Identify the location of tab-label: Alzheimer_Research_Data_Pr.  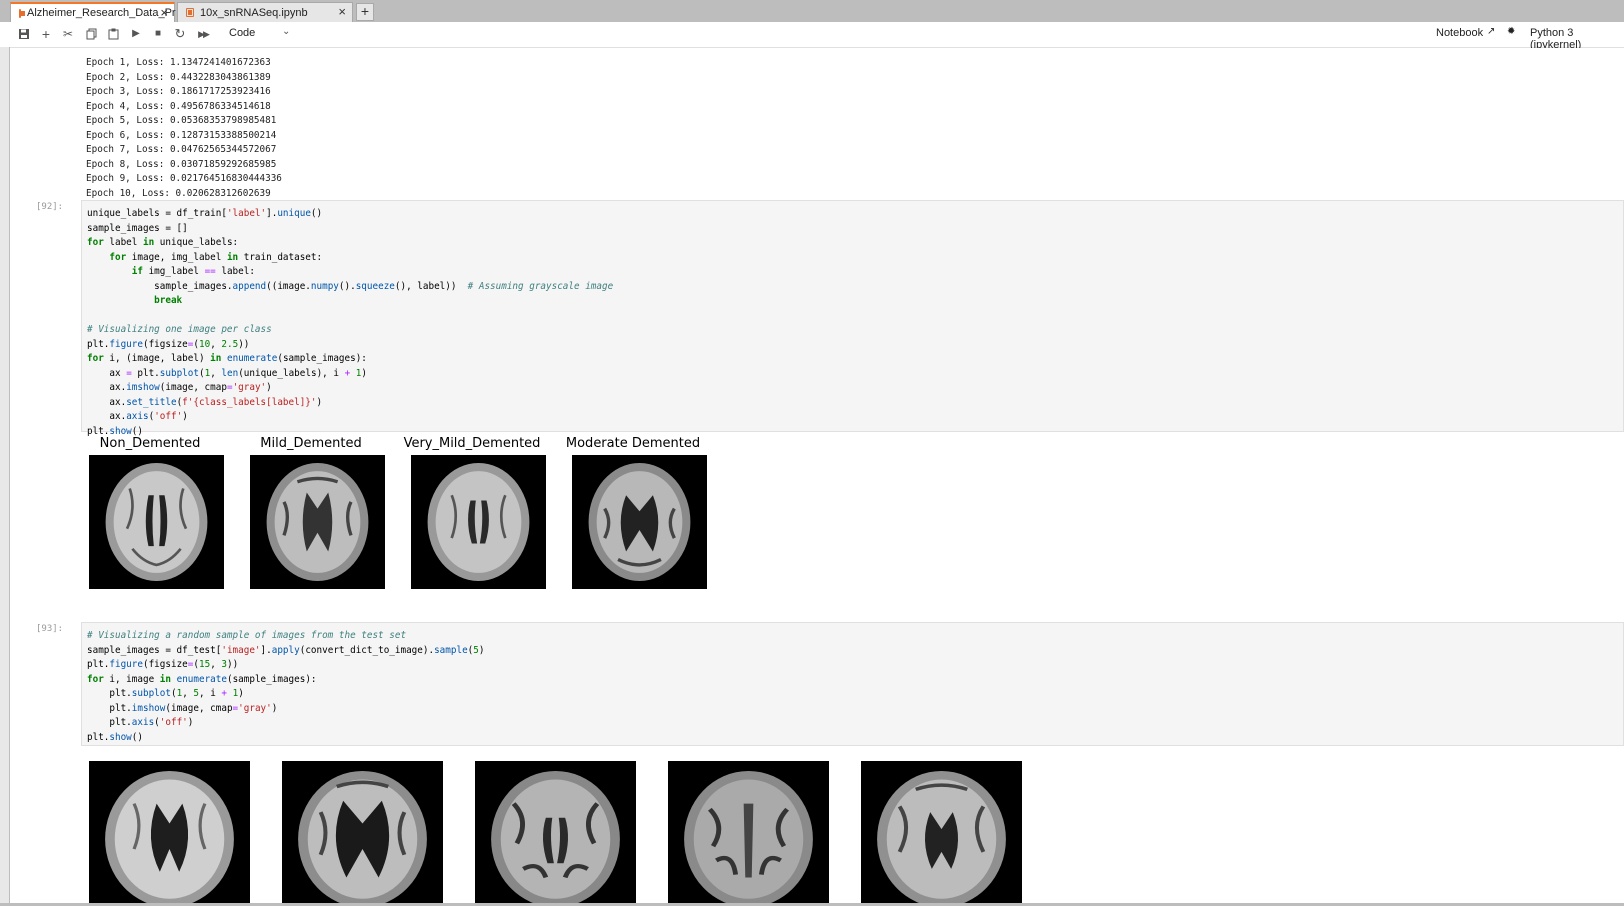
(101, 13).